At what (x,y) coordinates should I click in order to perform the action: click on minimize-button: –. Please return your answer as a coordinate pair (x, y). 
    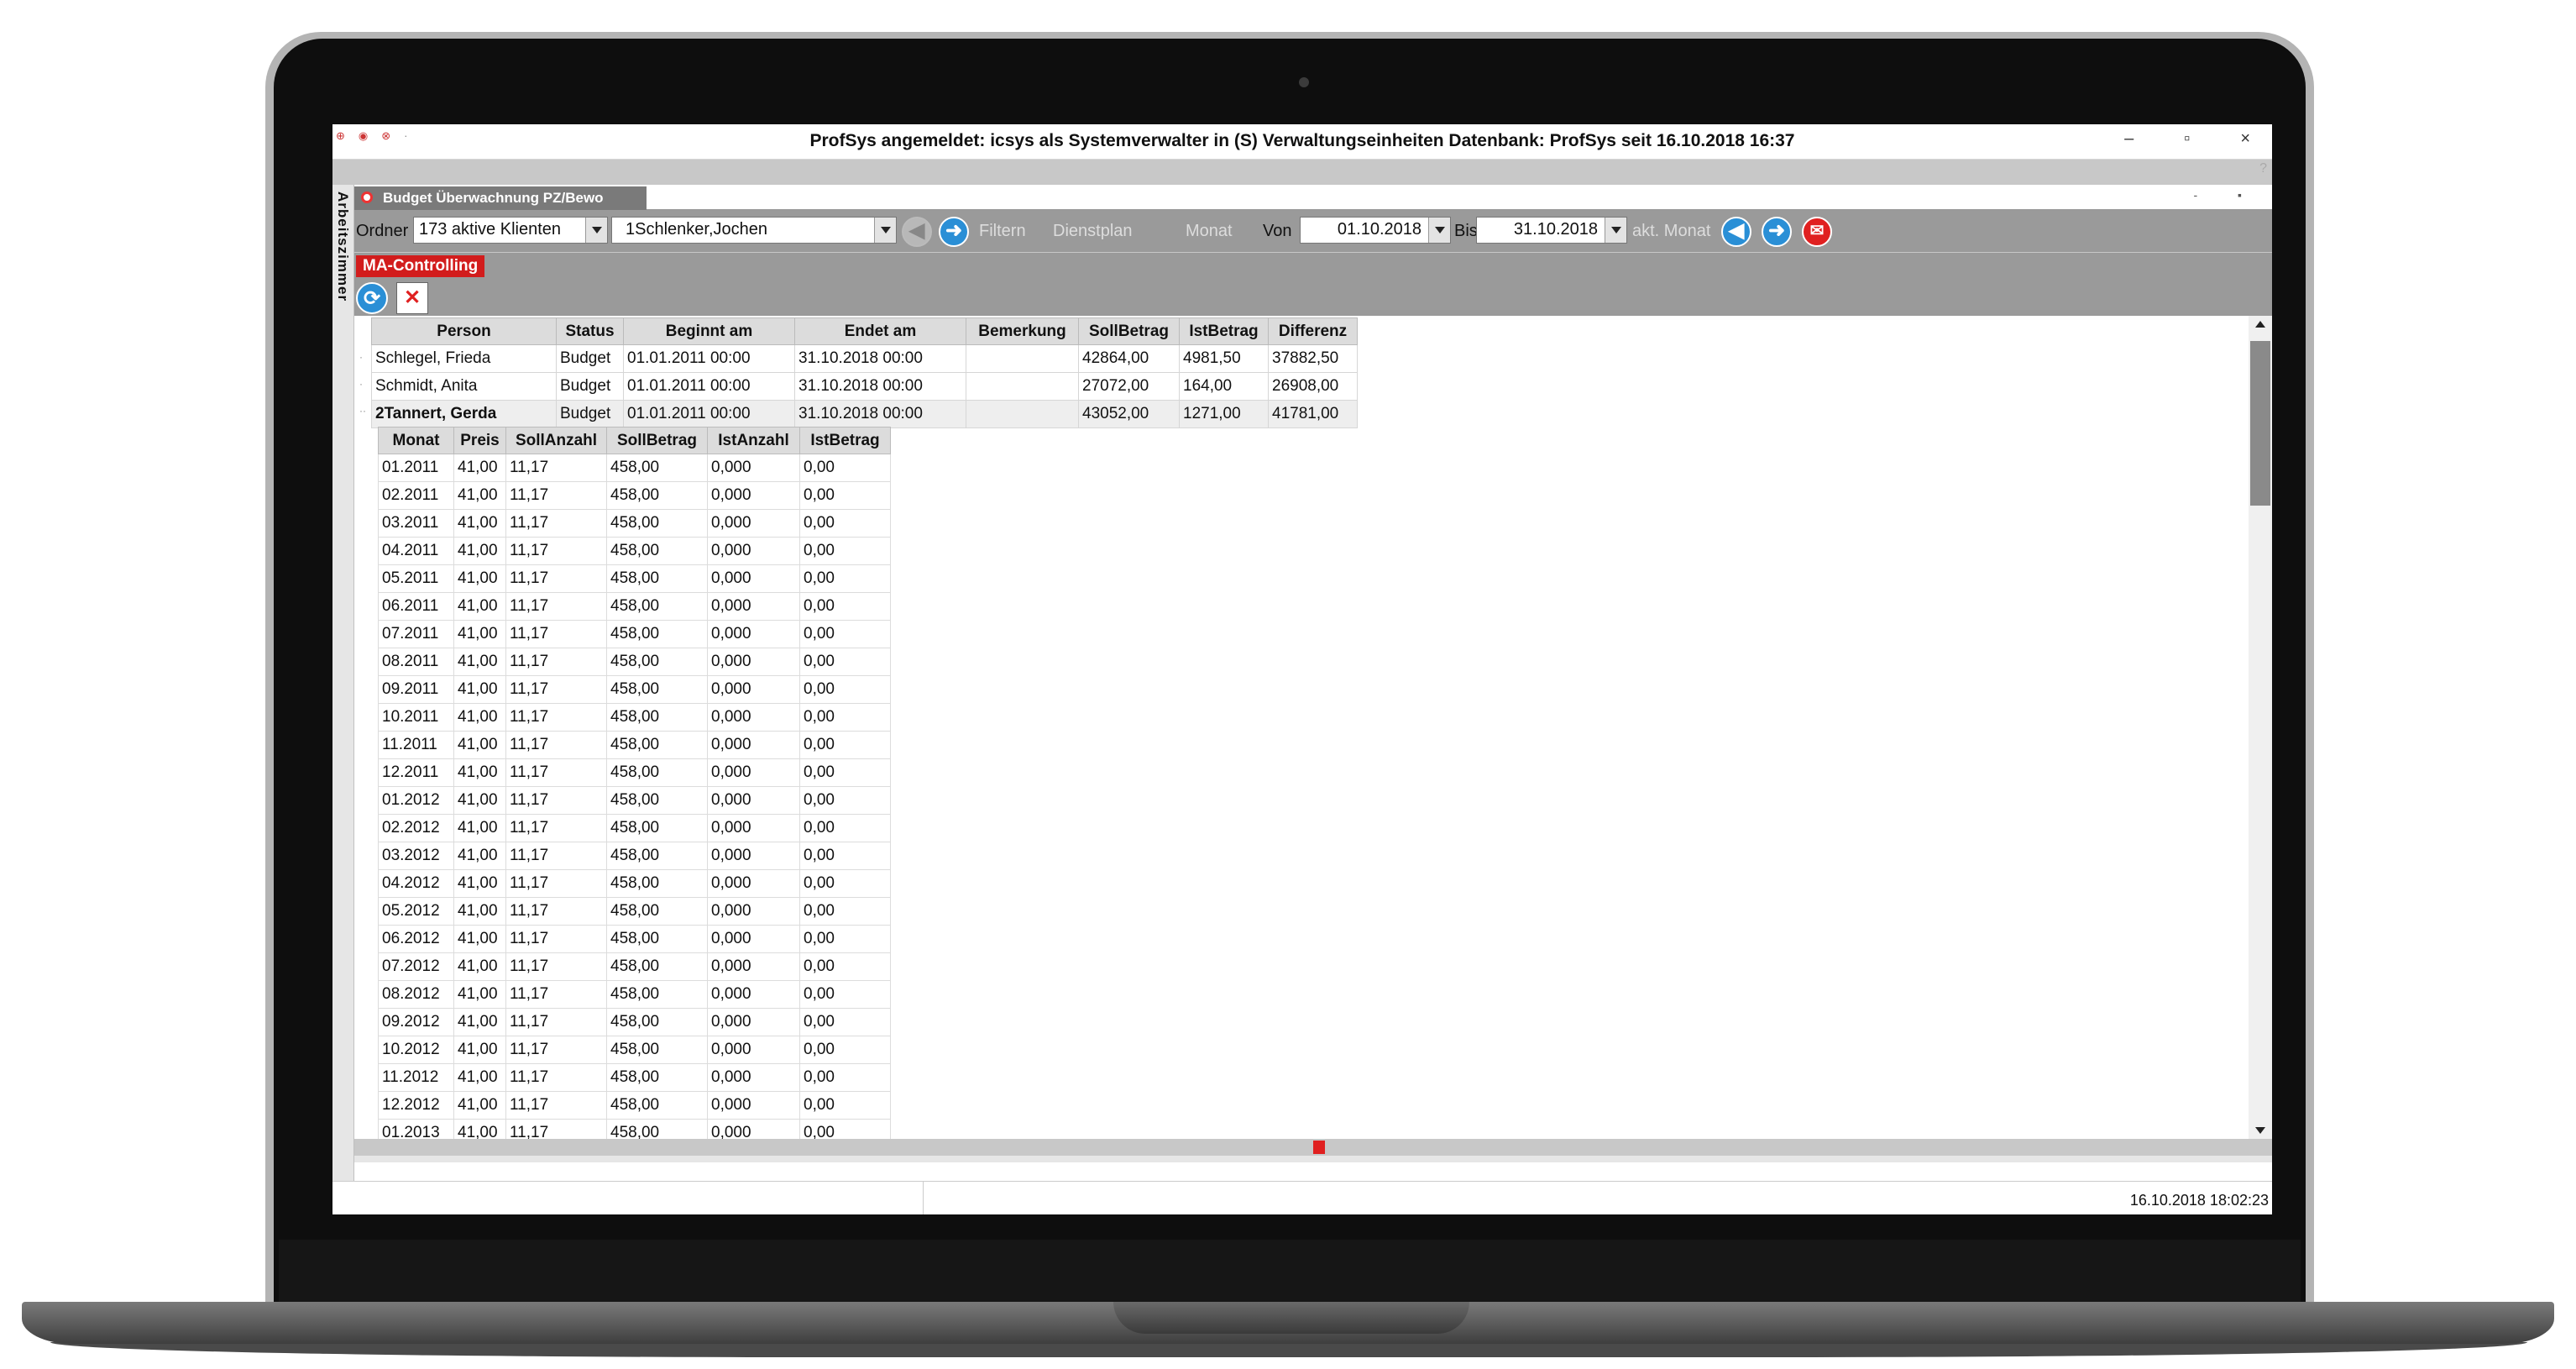
    Looking at the image, I should click on (2129, 139).